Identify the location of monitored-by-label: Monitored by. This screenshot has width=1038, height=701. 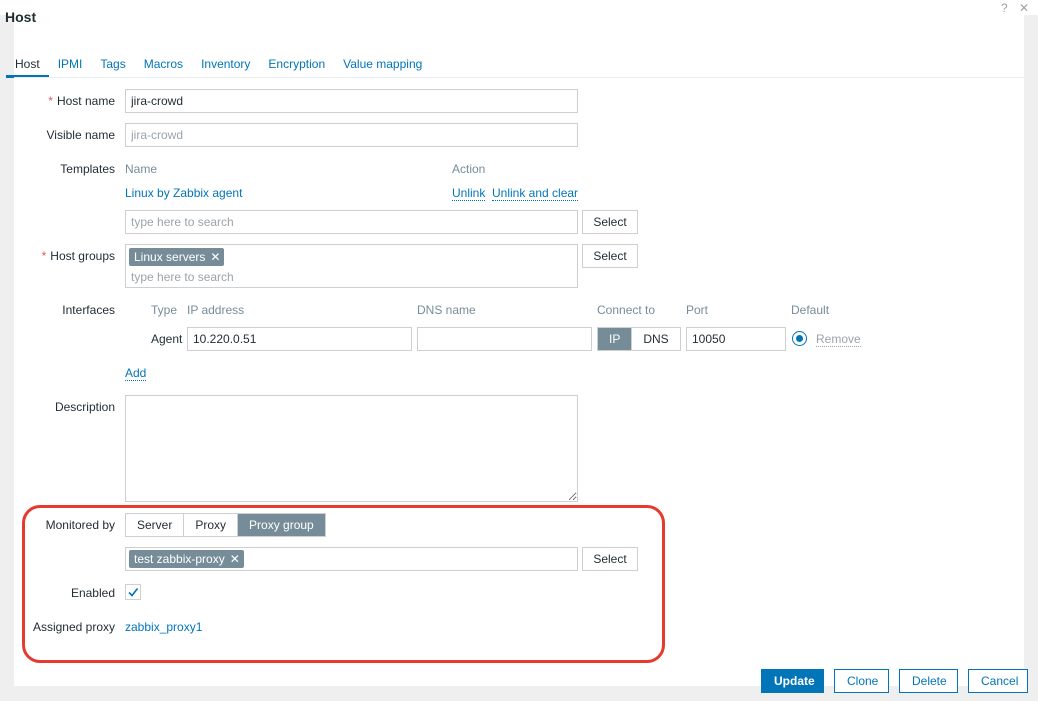
(80, 525).